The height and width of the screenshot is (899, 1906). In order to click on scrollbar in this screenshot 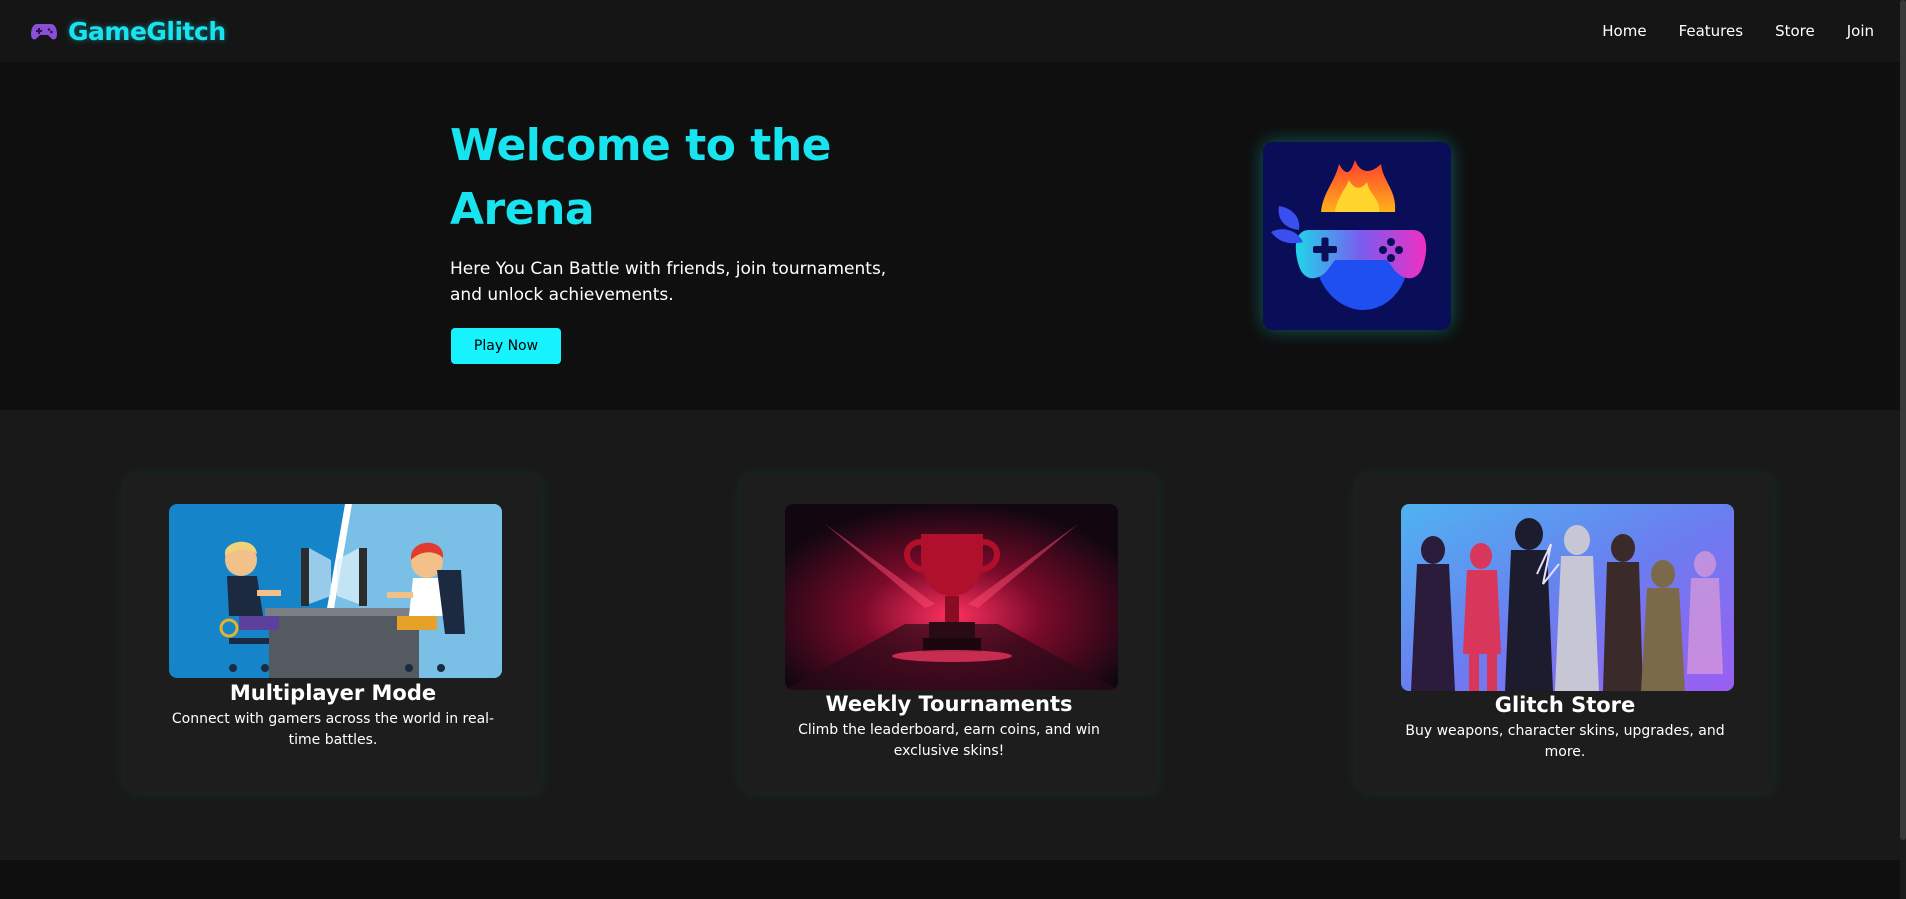, I will do `click(1903, 449)`.